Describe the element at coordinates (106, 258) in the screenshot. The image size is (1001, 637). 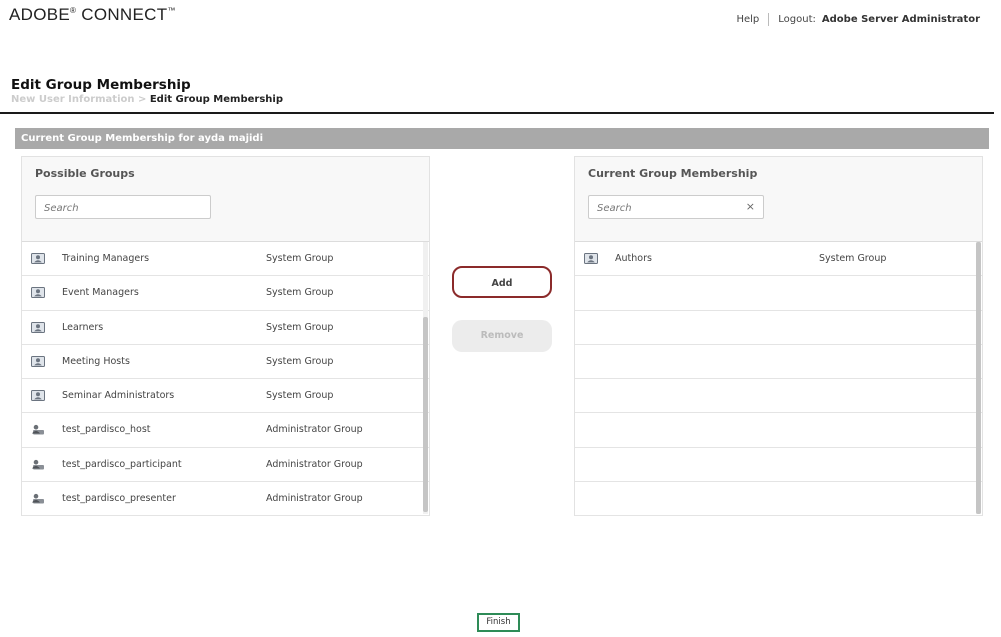
I see `possible-group-row-name: Training Managers` at that location.